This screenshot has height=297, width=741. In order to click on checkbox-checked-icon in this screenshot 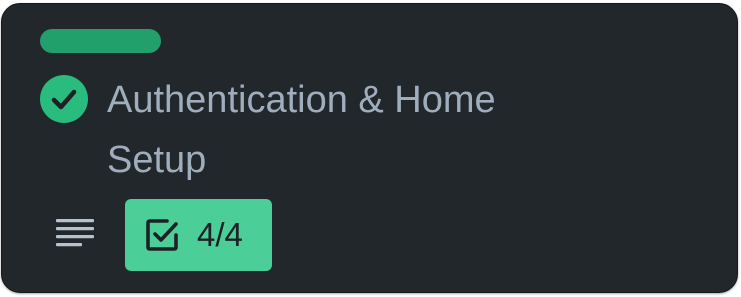, I will do `click(162, 235)`.